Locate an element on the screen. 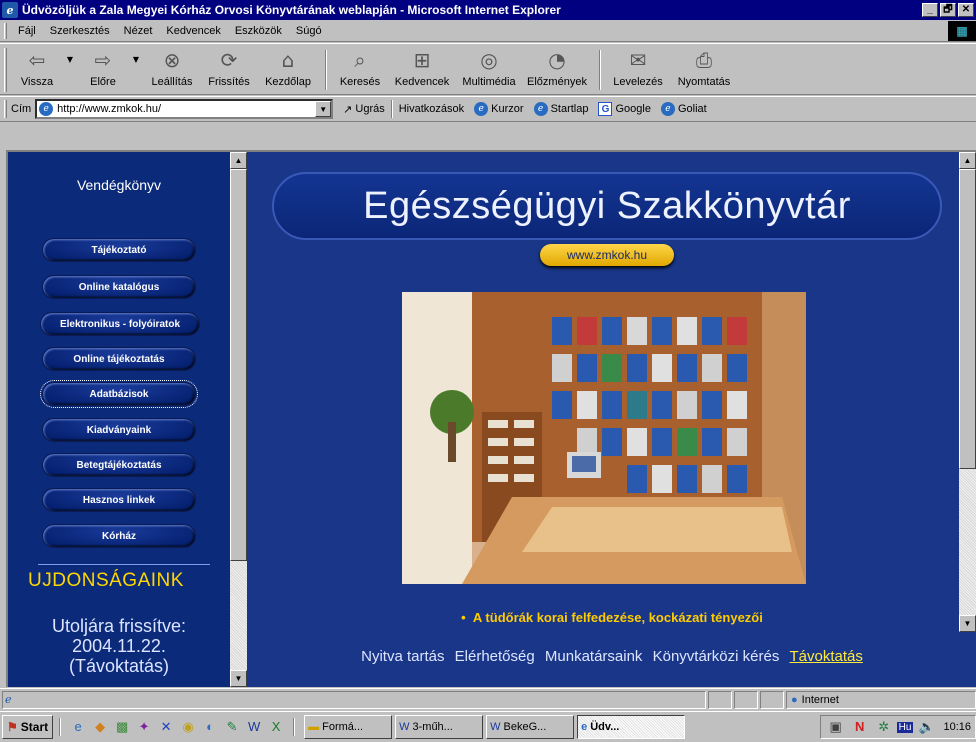  link-goliat: e Goliat is located at coordinates (683, 109).